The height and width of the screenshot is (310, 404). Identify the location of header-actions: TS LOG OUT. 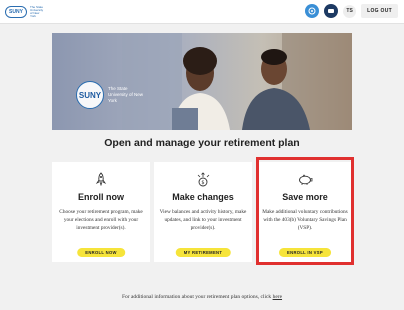
(351, 11).